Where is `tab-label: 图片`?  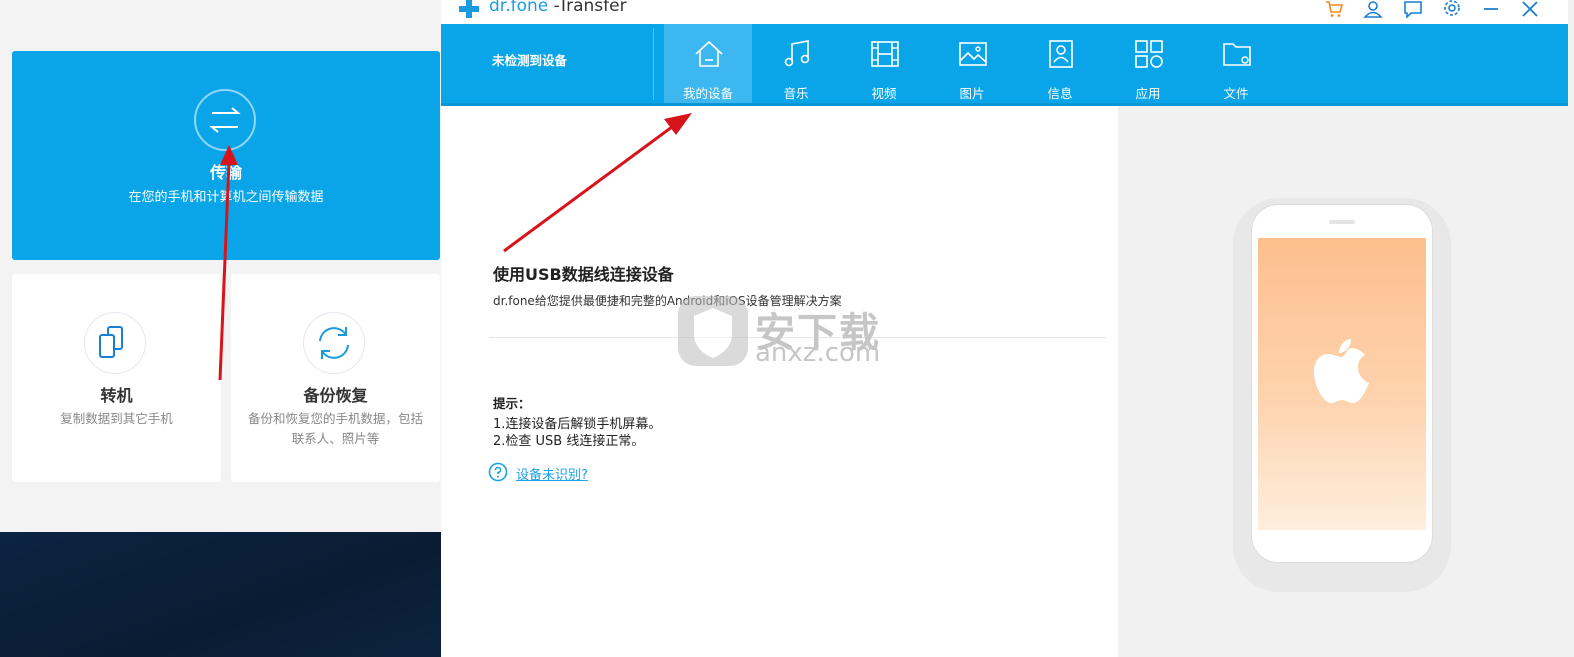 tab-label: 图片 is located at coordinates (972, 93).